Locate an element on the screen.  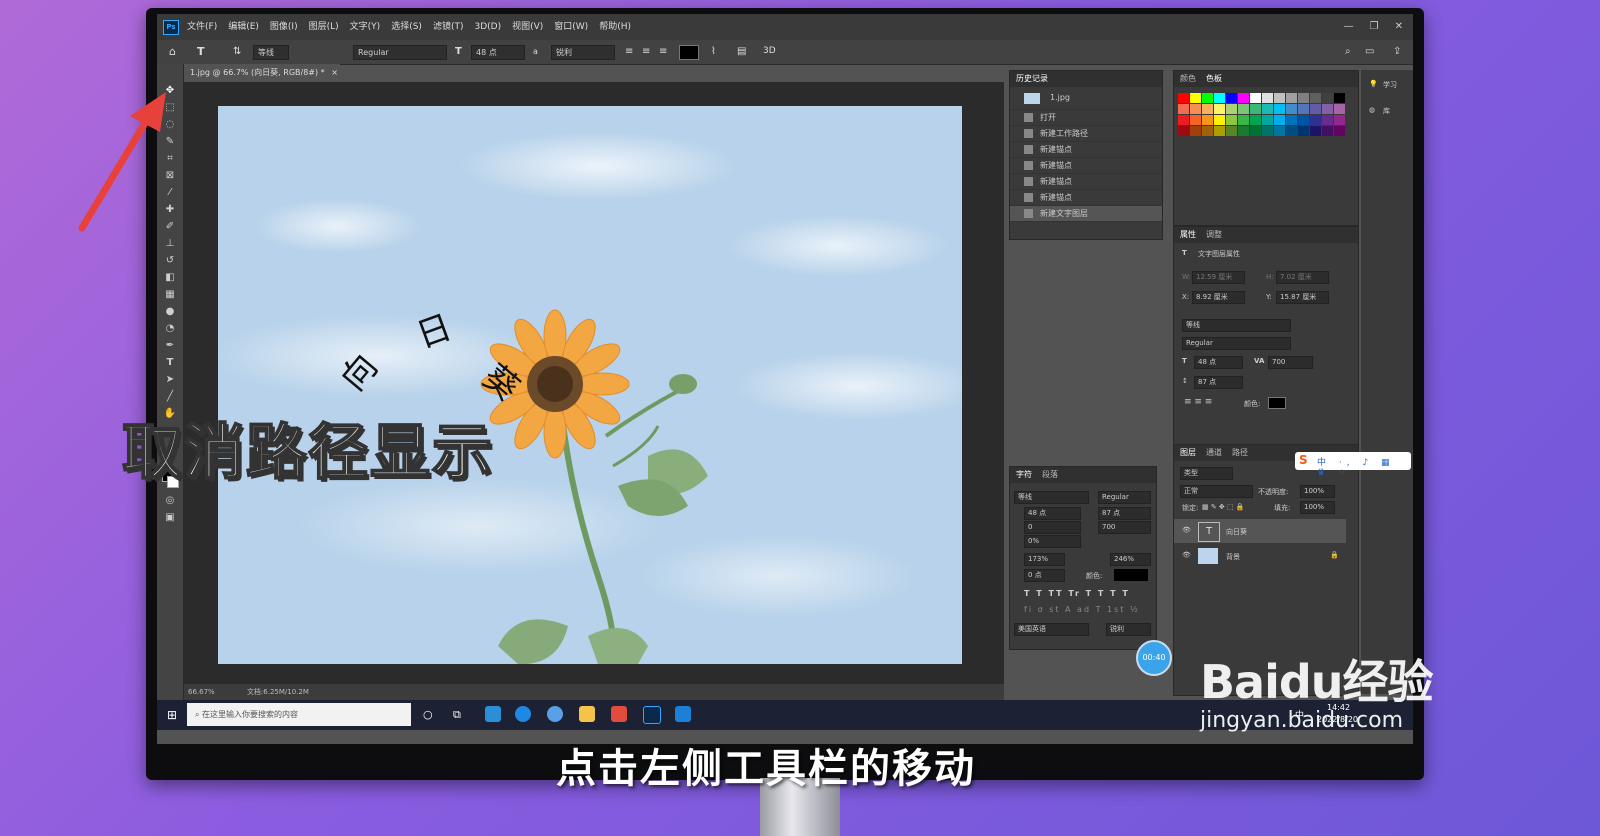
close-button: ✕ is located at coordinates (1399, 27).